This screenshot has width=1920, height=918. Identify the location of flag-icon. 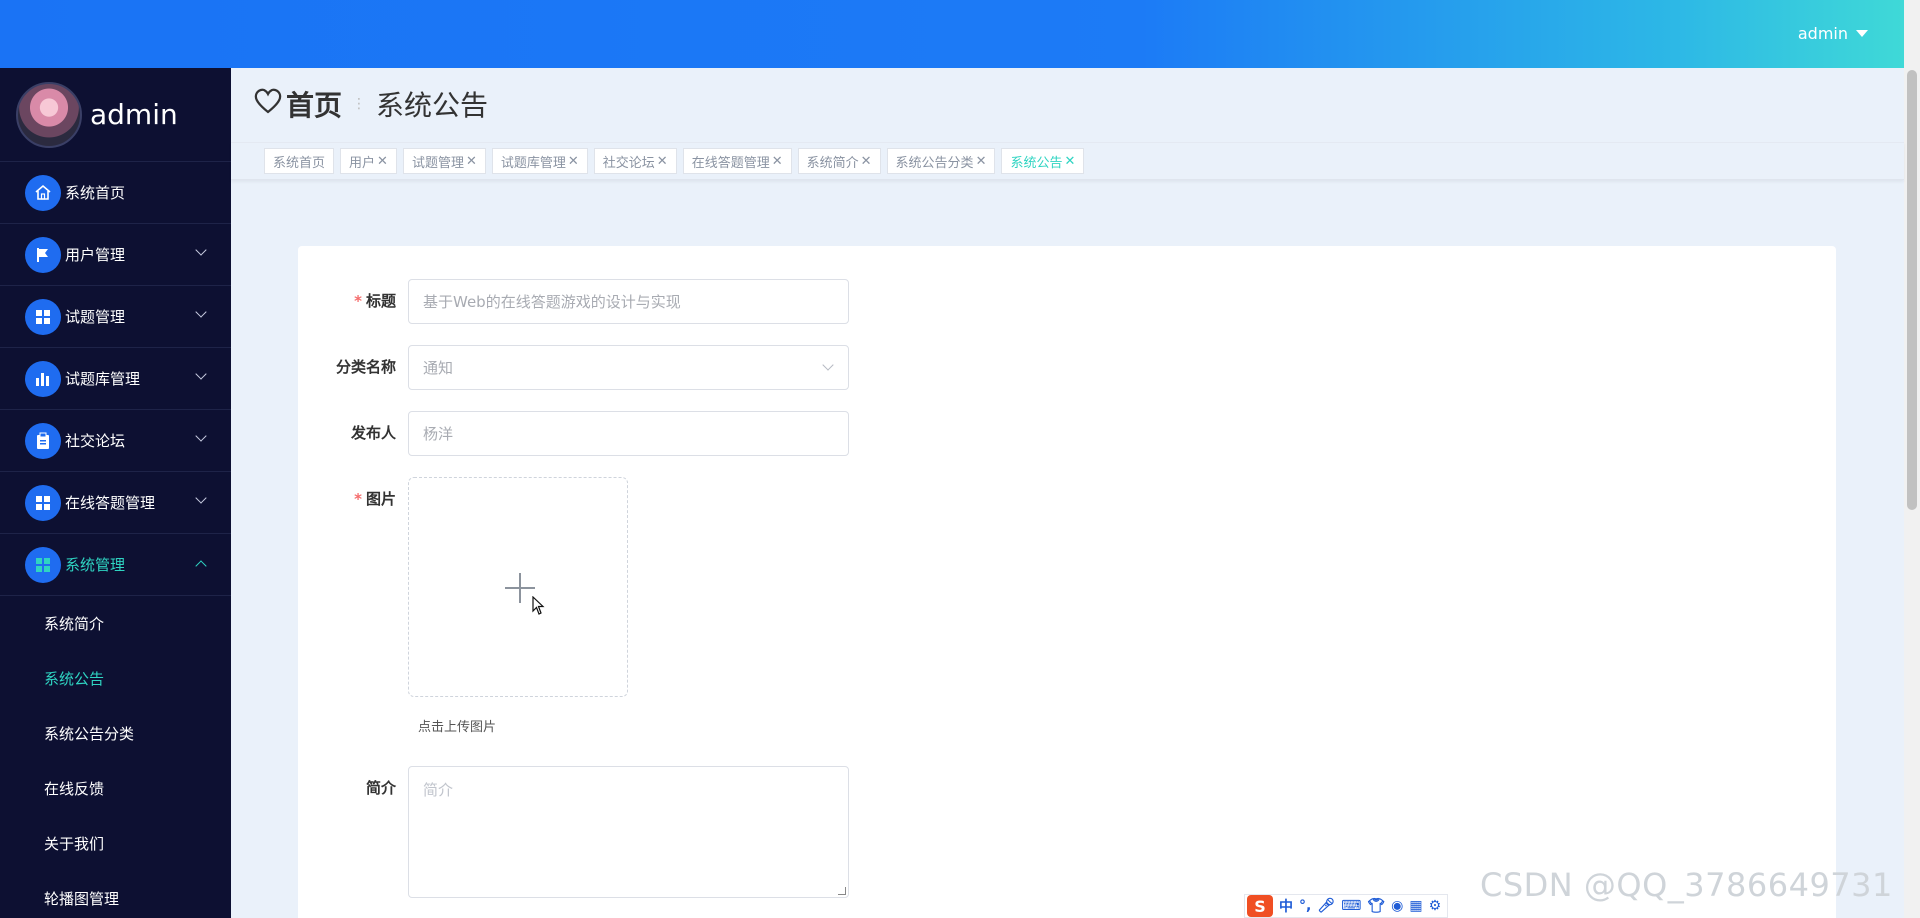
(43, 254).